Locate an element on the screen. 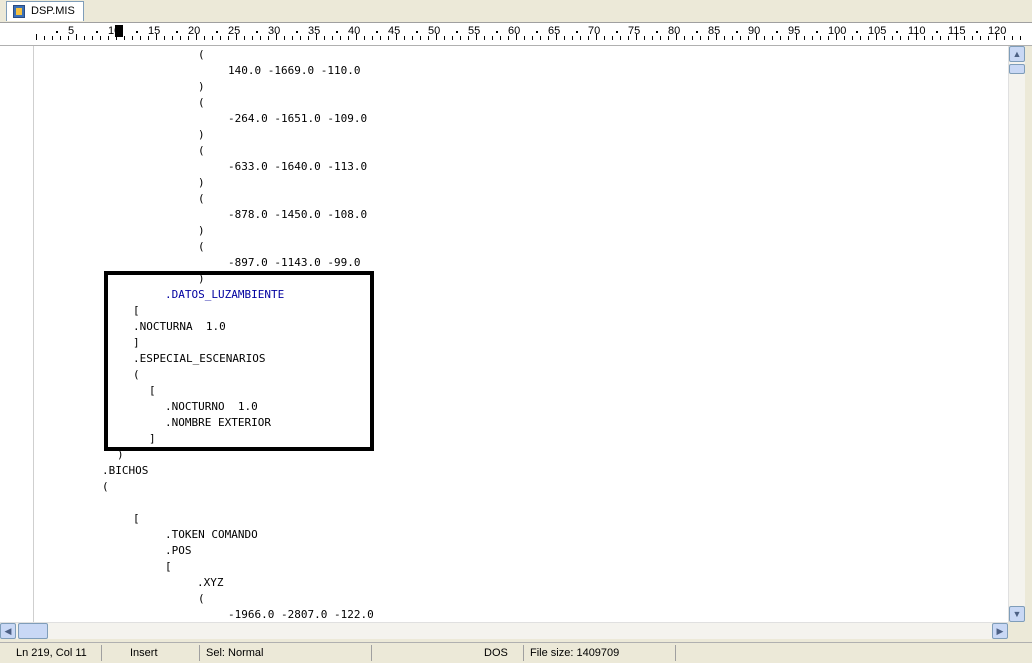  scroll-down-button: ▼ is located at coordinates (1017, 614).